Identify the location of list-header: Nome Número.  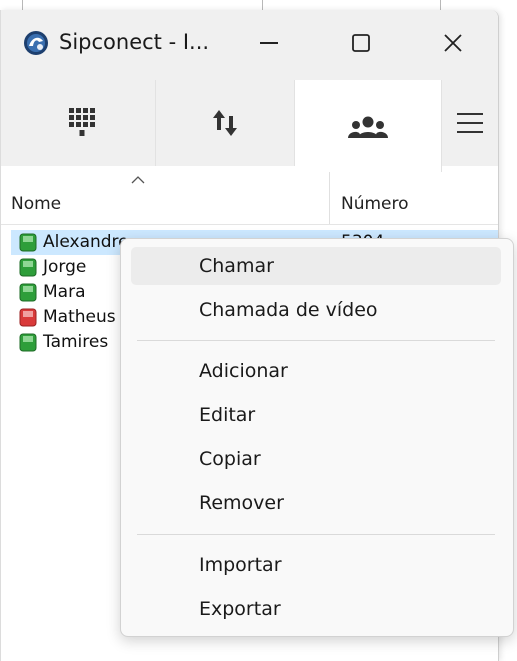
(249, 198).